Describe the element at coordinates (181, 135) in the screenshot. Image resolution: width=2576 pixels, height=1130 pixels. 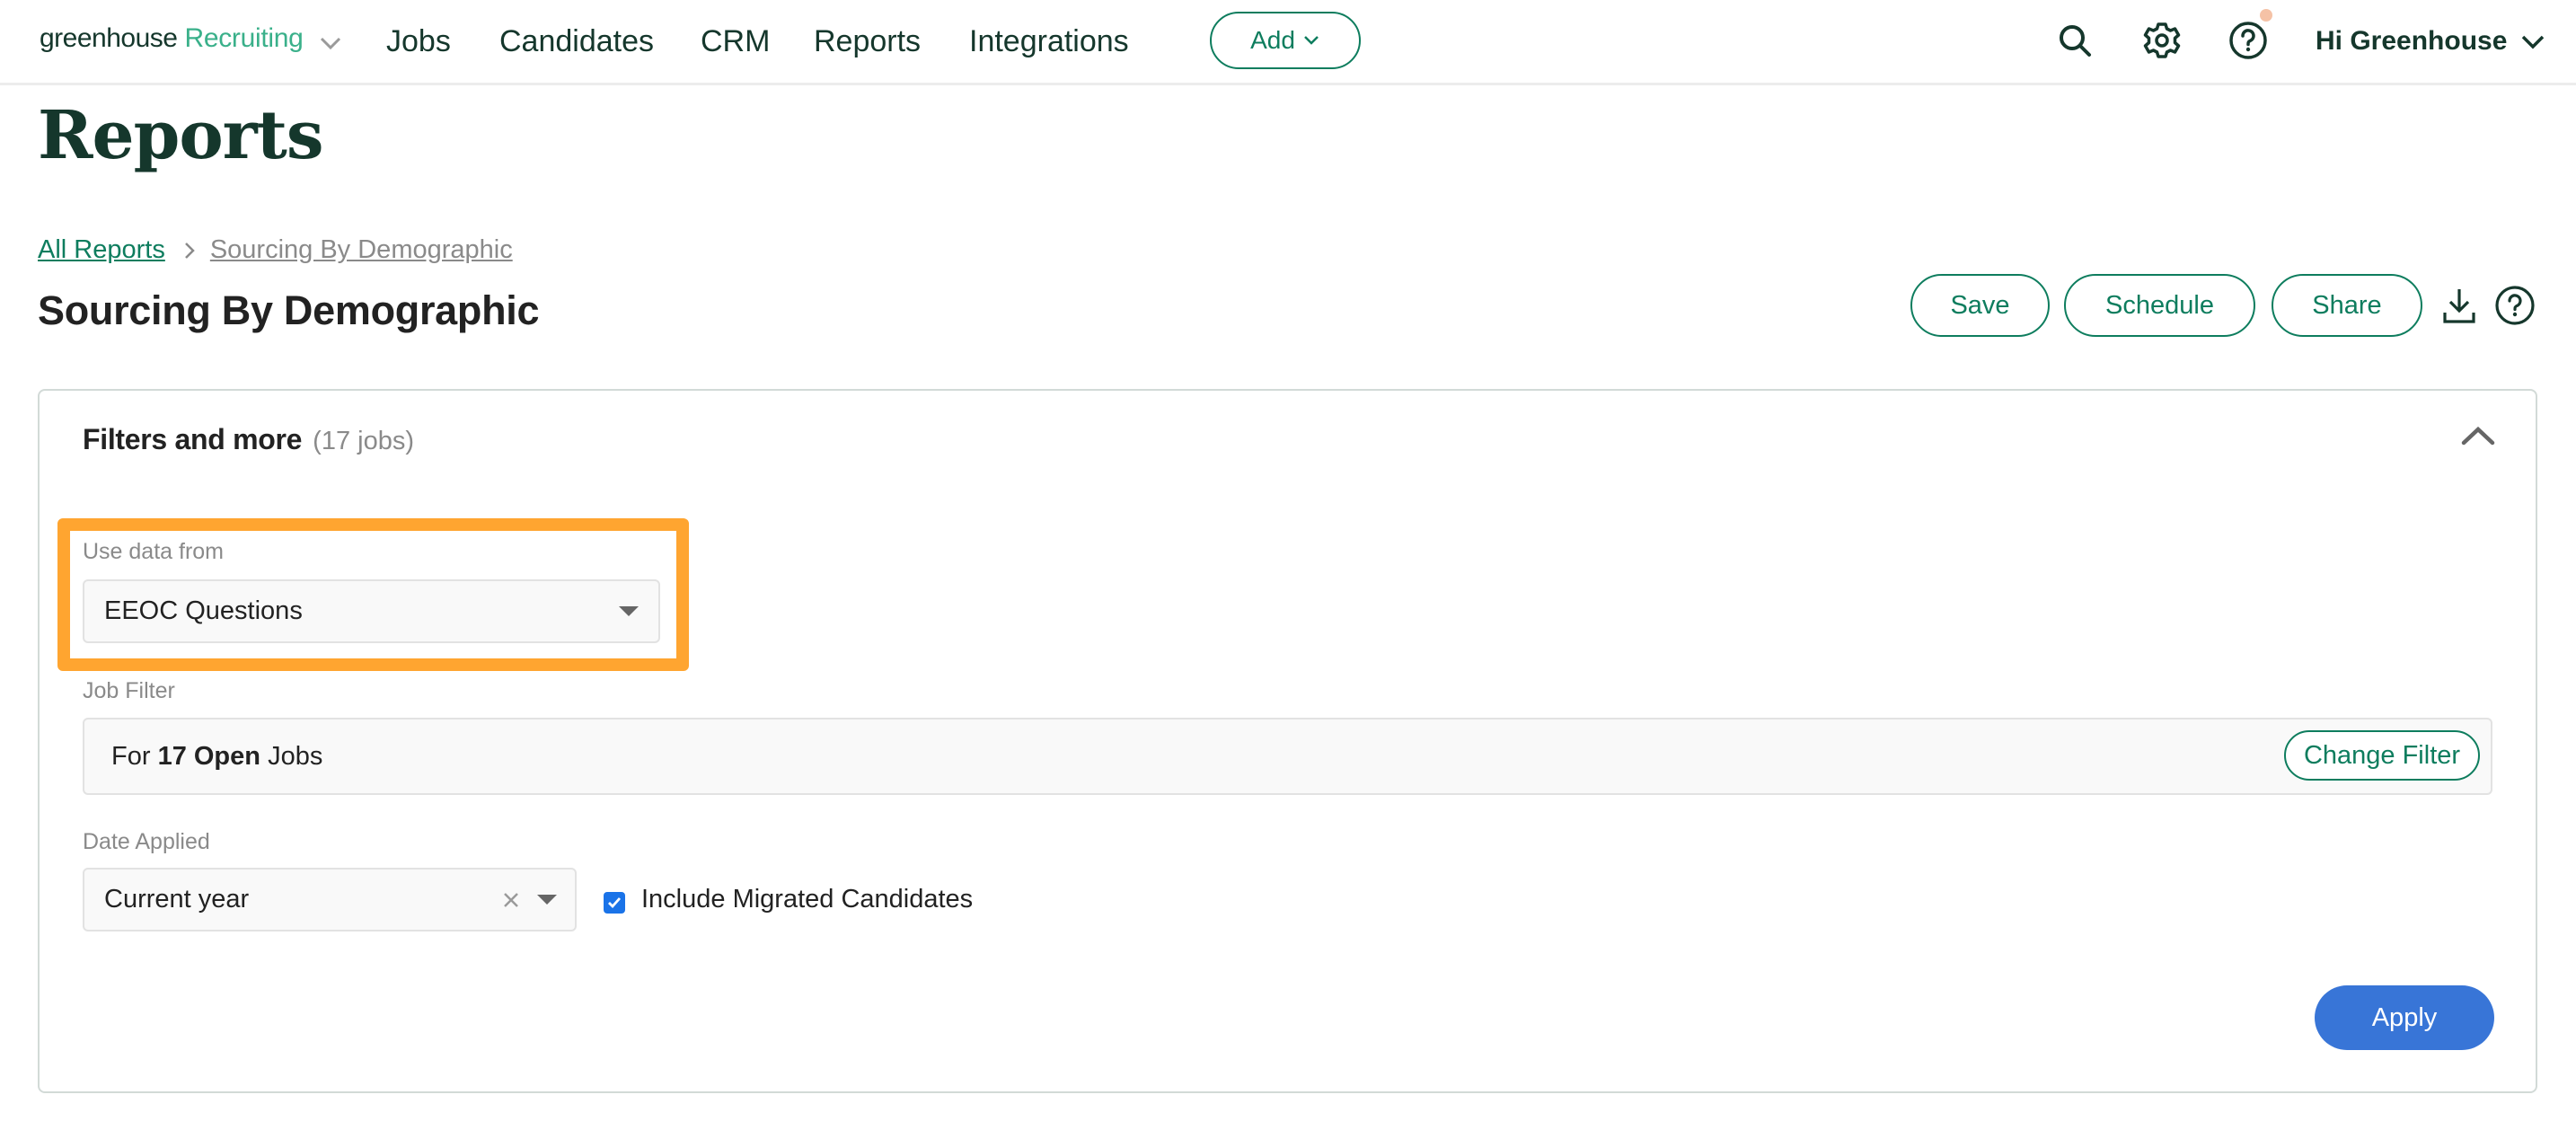
I see `page-title: Reports` at that location.